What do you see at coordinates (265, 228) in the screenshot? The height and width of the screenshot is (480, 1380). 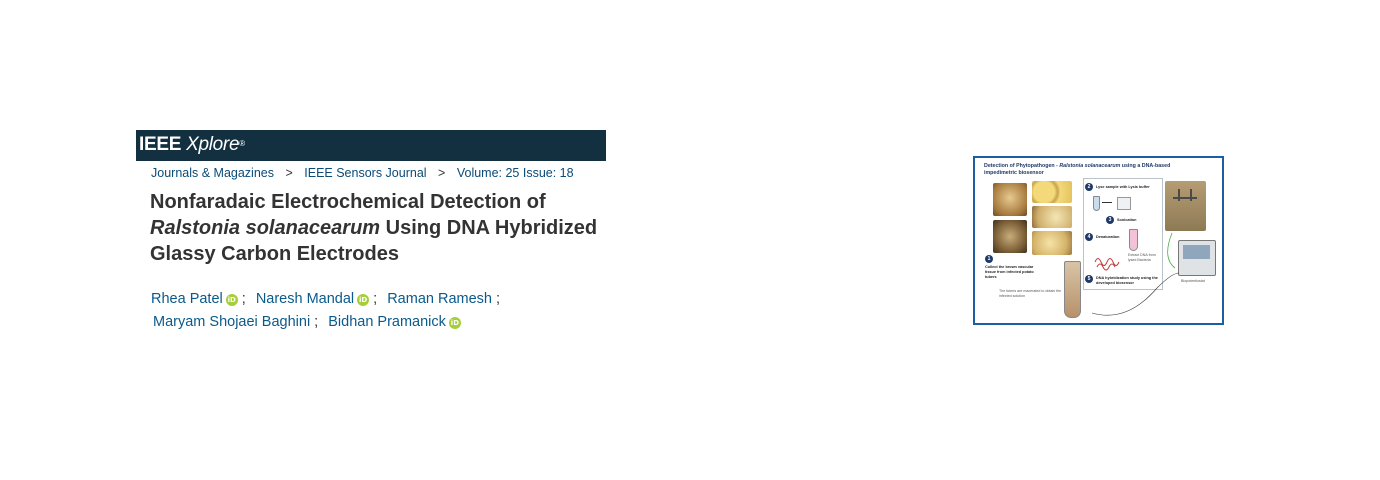 I see `title-species: Ralstonia solanacearum` at bounding box center [265, 228].